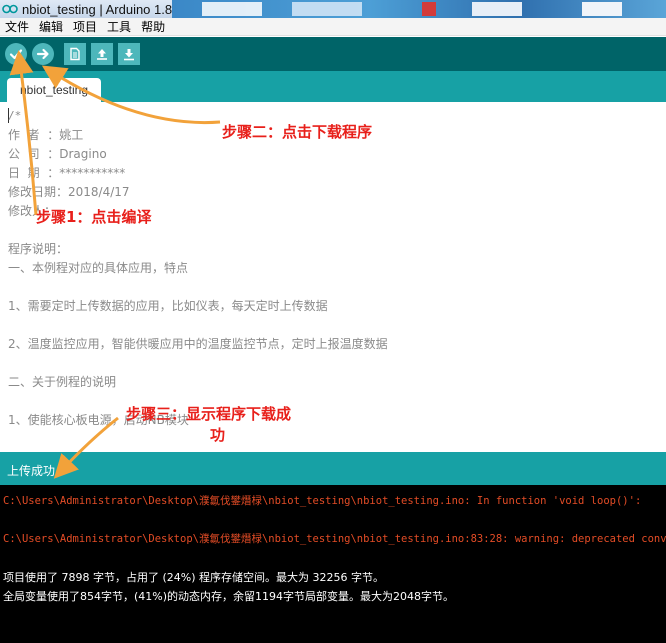 The height and width of the screenshot is (643, 666). I want to click on code-line: 修改日期：2018/4/17, so click(69, 192).